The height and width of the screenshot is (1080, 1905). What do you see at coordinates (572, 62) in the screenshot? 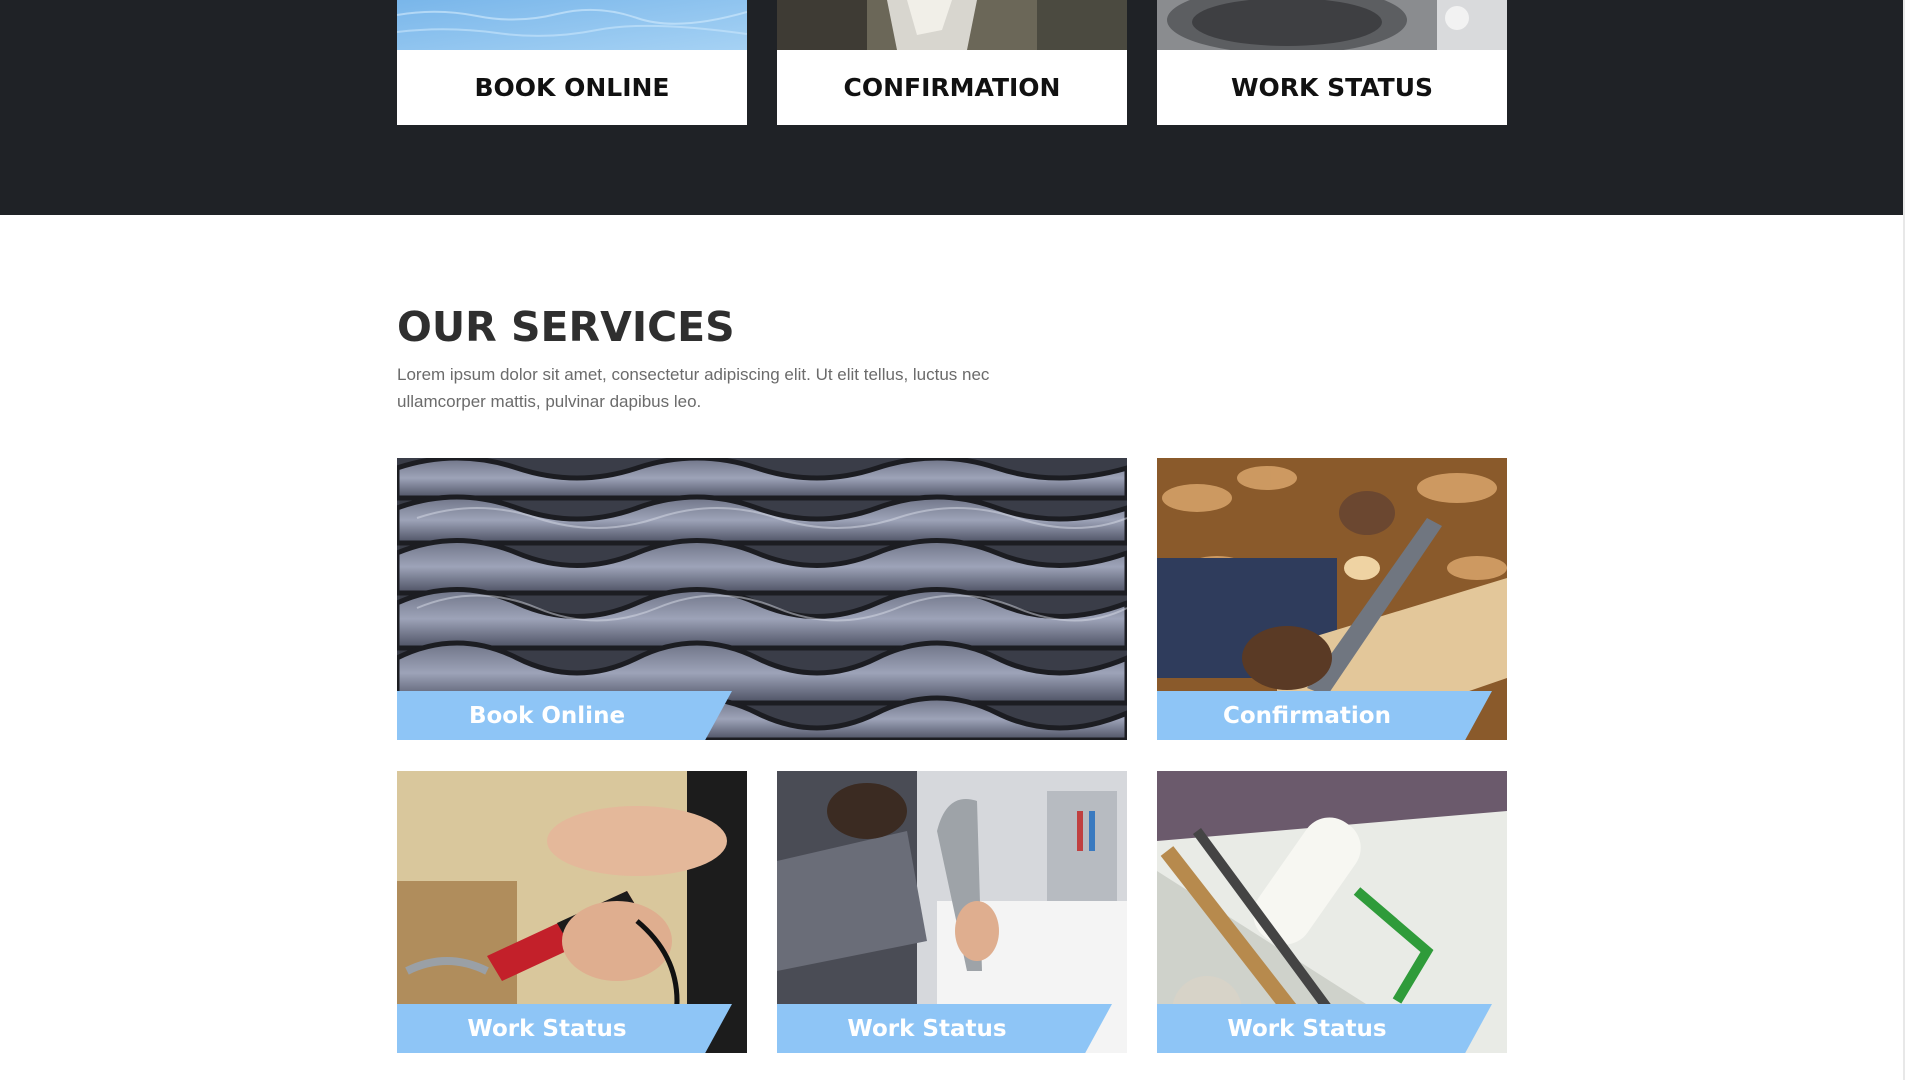
I see `top-card-book-online: BOOK ONLINE` at bounding box center [572, 62].